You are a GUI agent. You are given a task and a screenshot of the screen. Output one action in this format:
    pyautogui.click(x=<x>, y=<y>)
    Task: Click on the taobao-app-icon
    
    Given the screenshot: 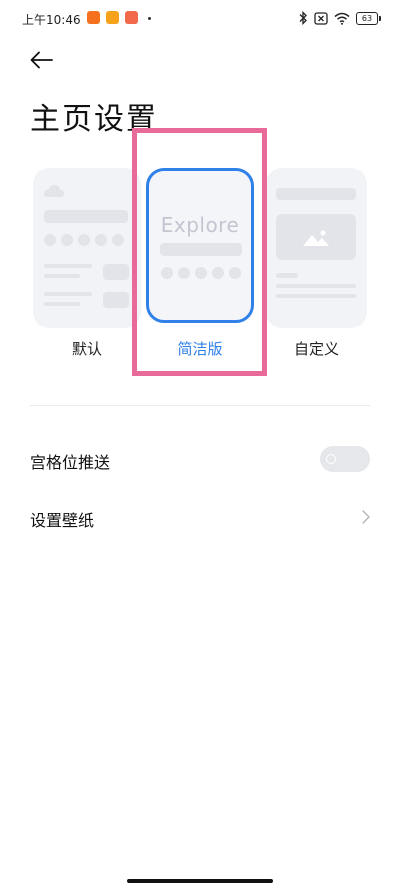 What is the action you would take?
    pyautogui.click(x=93, y=17)
    